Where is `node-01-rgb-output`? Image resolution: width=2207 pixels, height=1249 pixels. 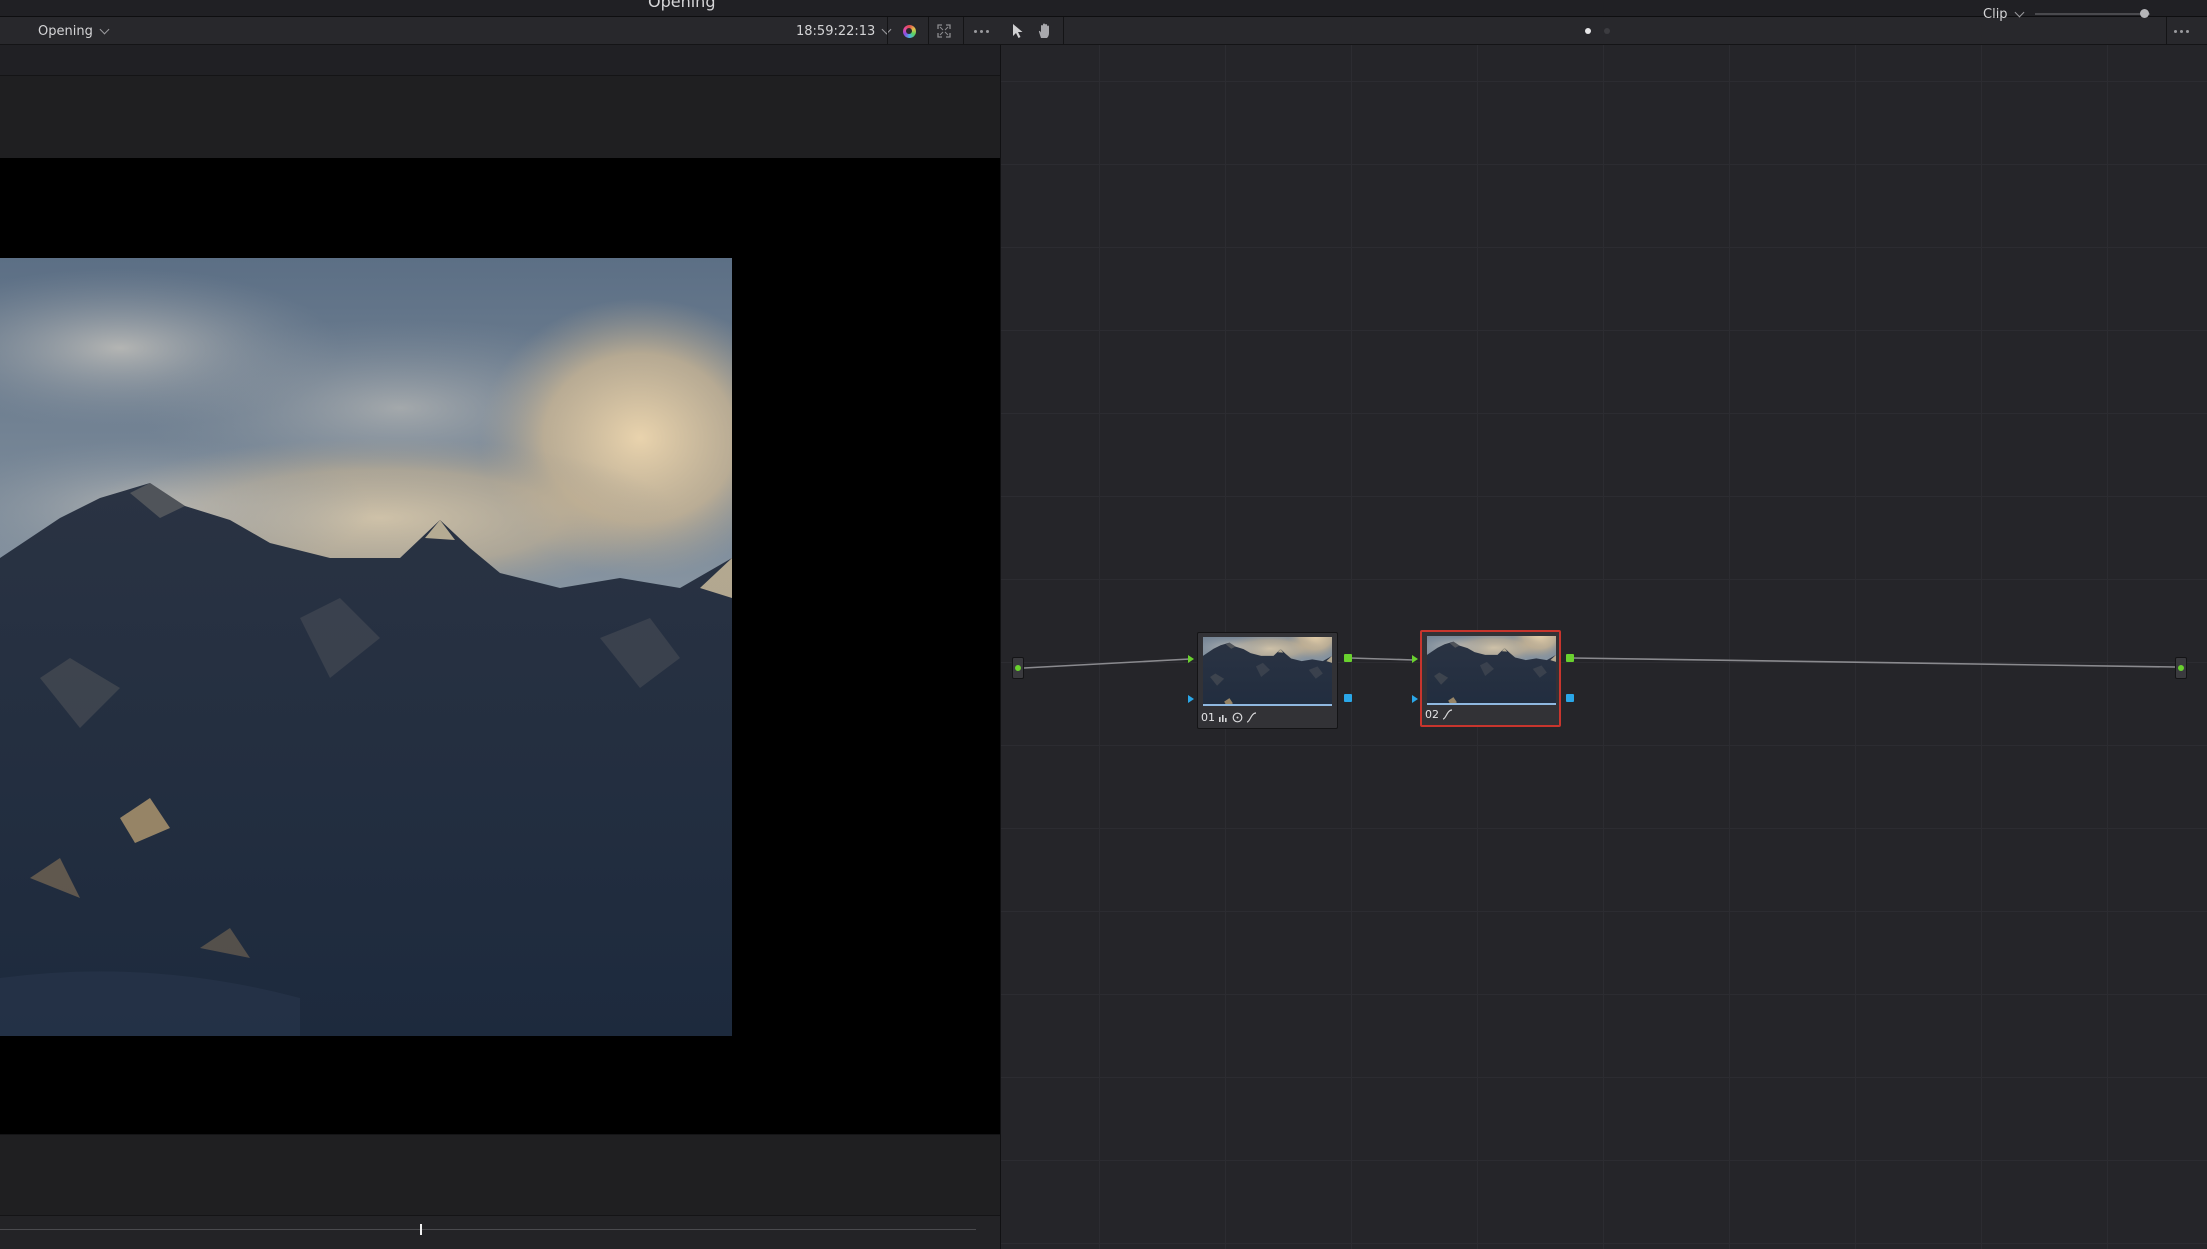
node-01-rgb-output is located at coordinates (1348, 658).